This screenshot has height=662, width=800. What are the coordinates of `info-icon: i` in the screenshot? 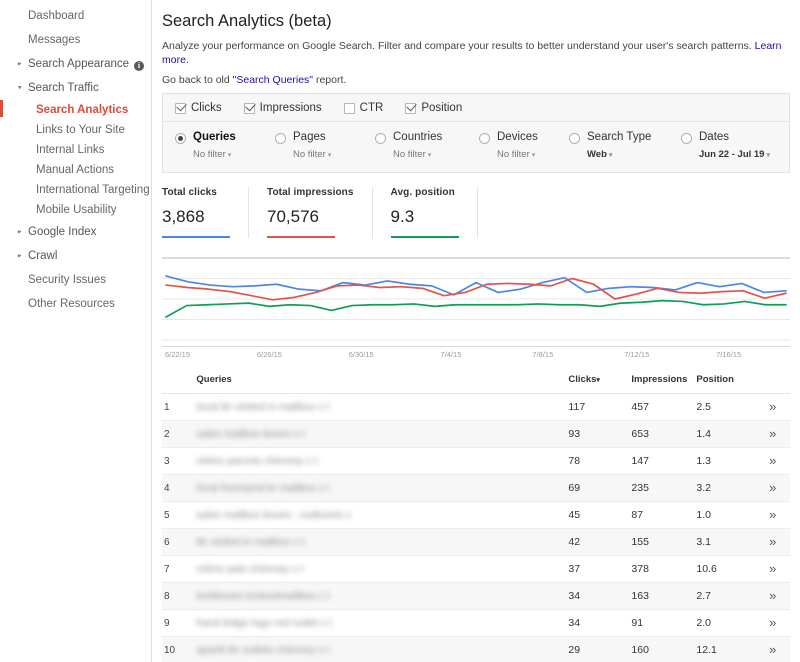 It's located at (139, 66).